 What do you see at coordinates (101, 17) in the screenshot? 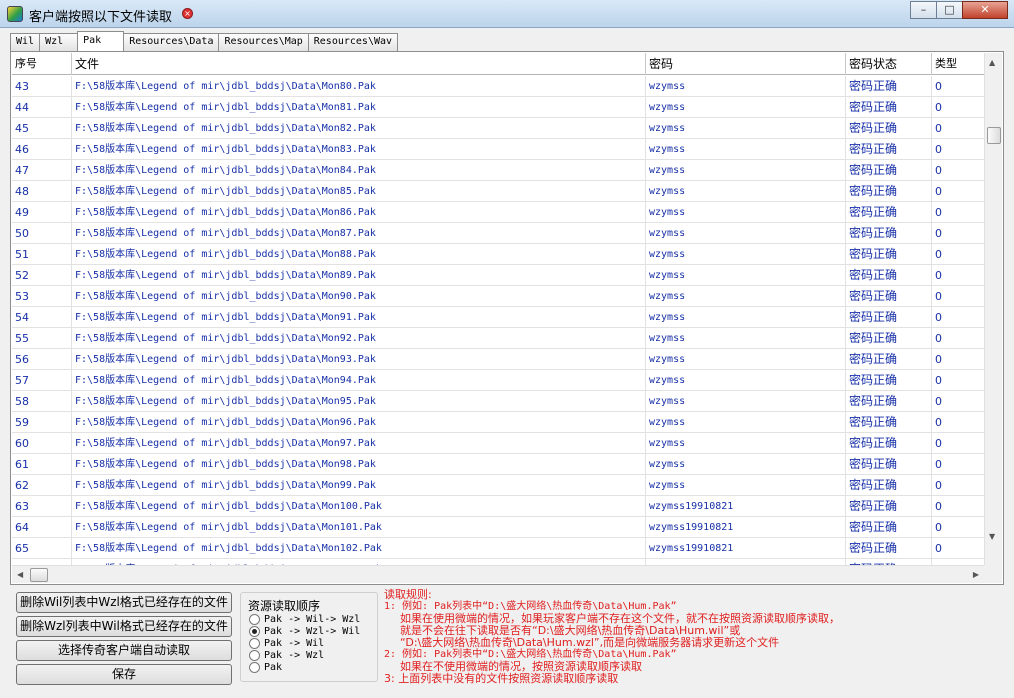
I see `window-title: 客户端按照以下文件读取` at bounding box center [101, 17].